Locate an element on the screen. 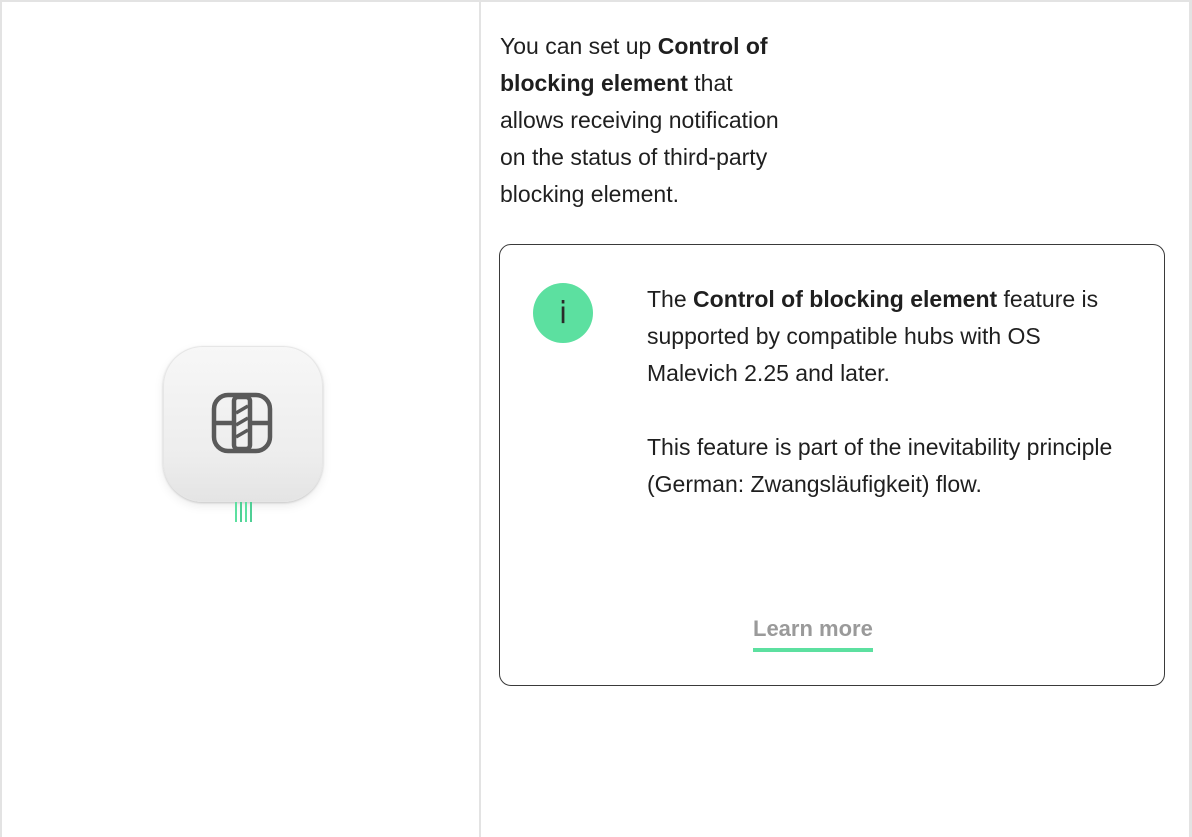 The width and height of the screenshot is (1192, 837). info-icon: i is located at coordinates (563, 313).